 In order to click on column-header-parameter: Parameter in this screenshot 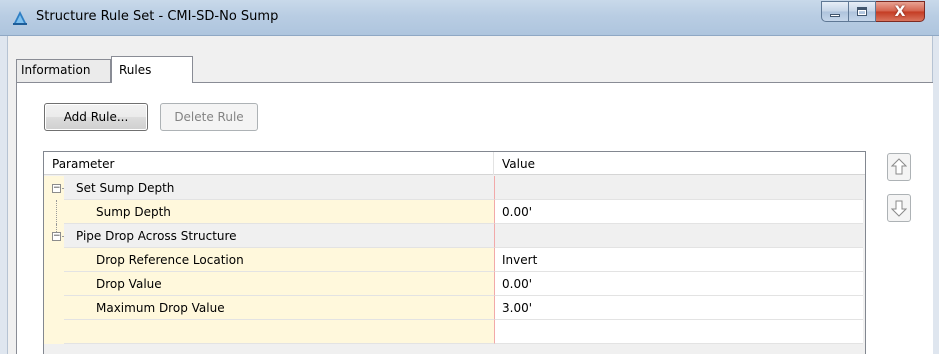, I will do `click(269, 163)`.